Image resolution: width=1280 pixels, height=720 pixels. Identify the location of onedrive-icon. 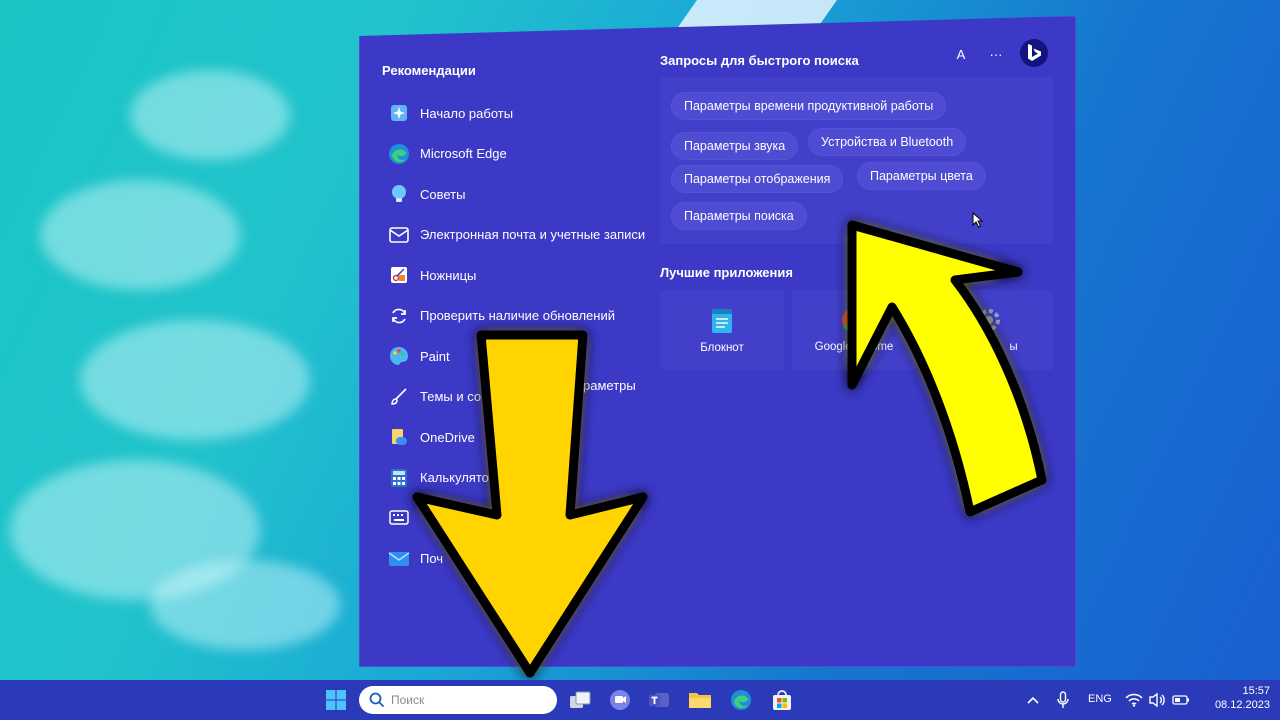
(399, 437).